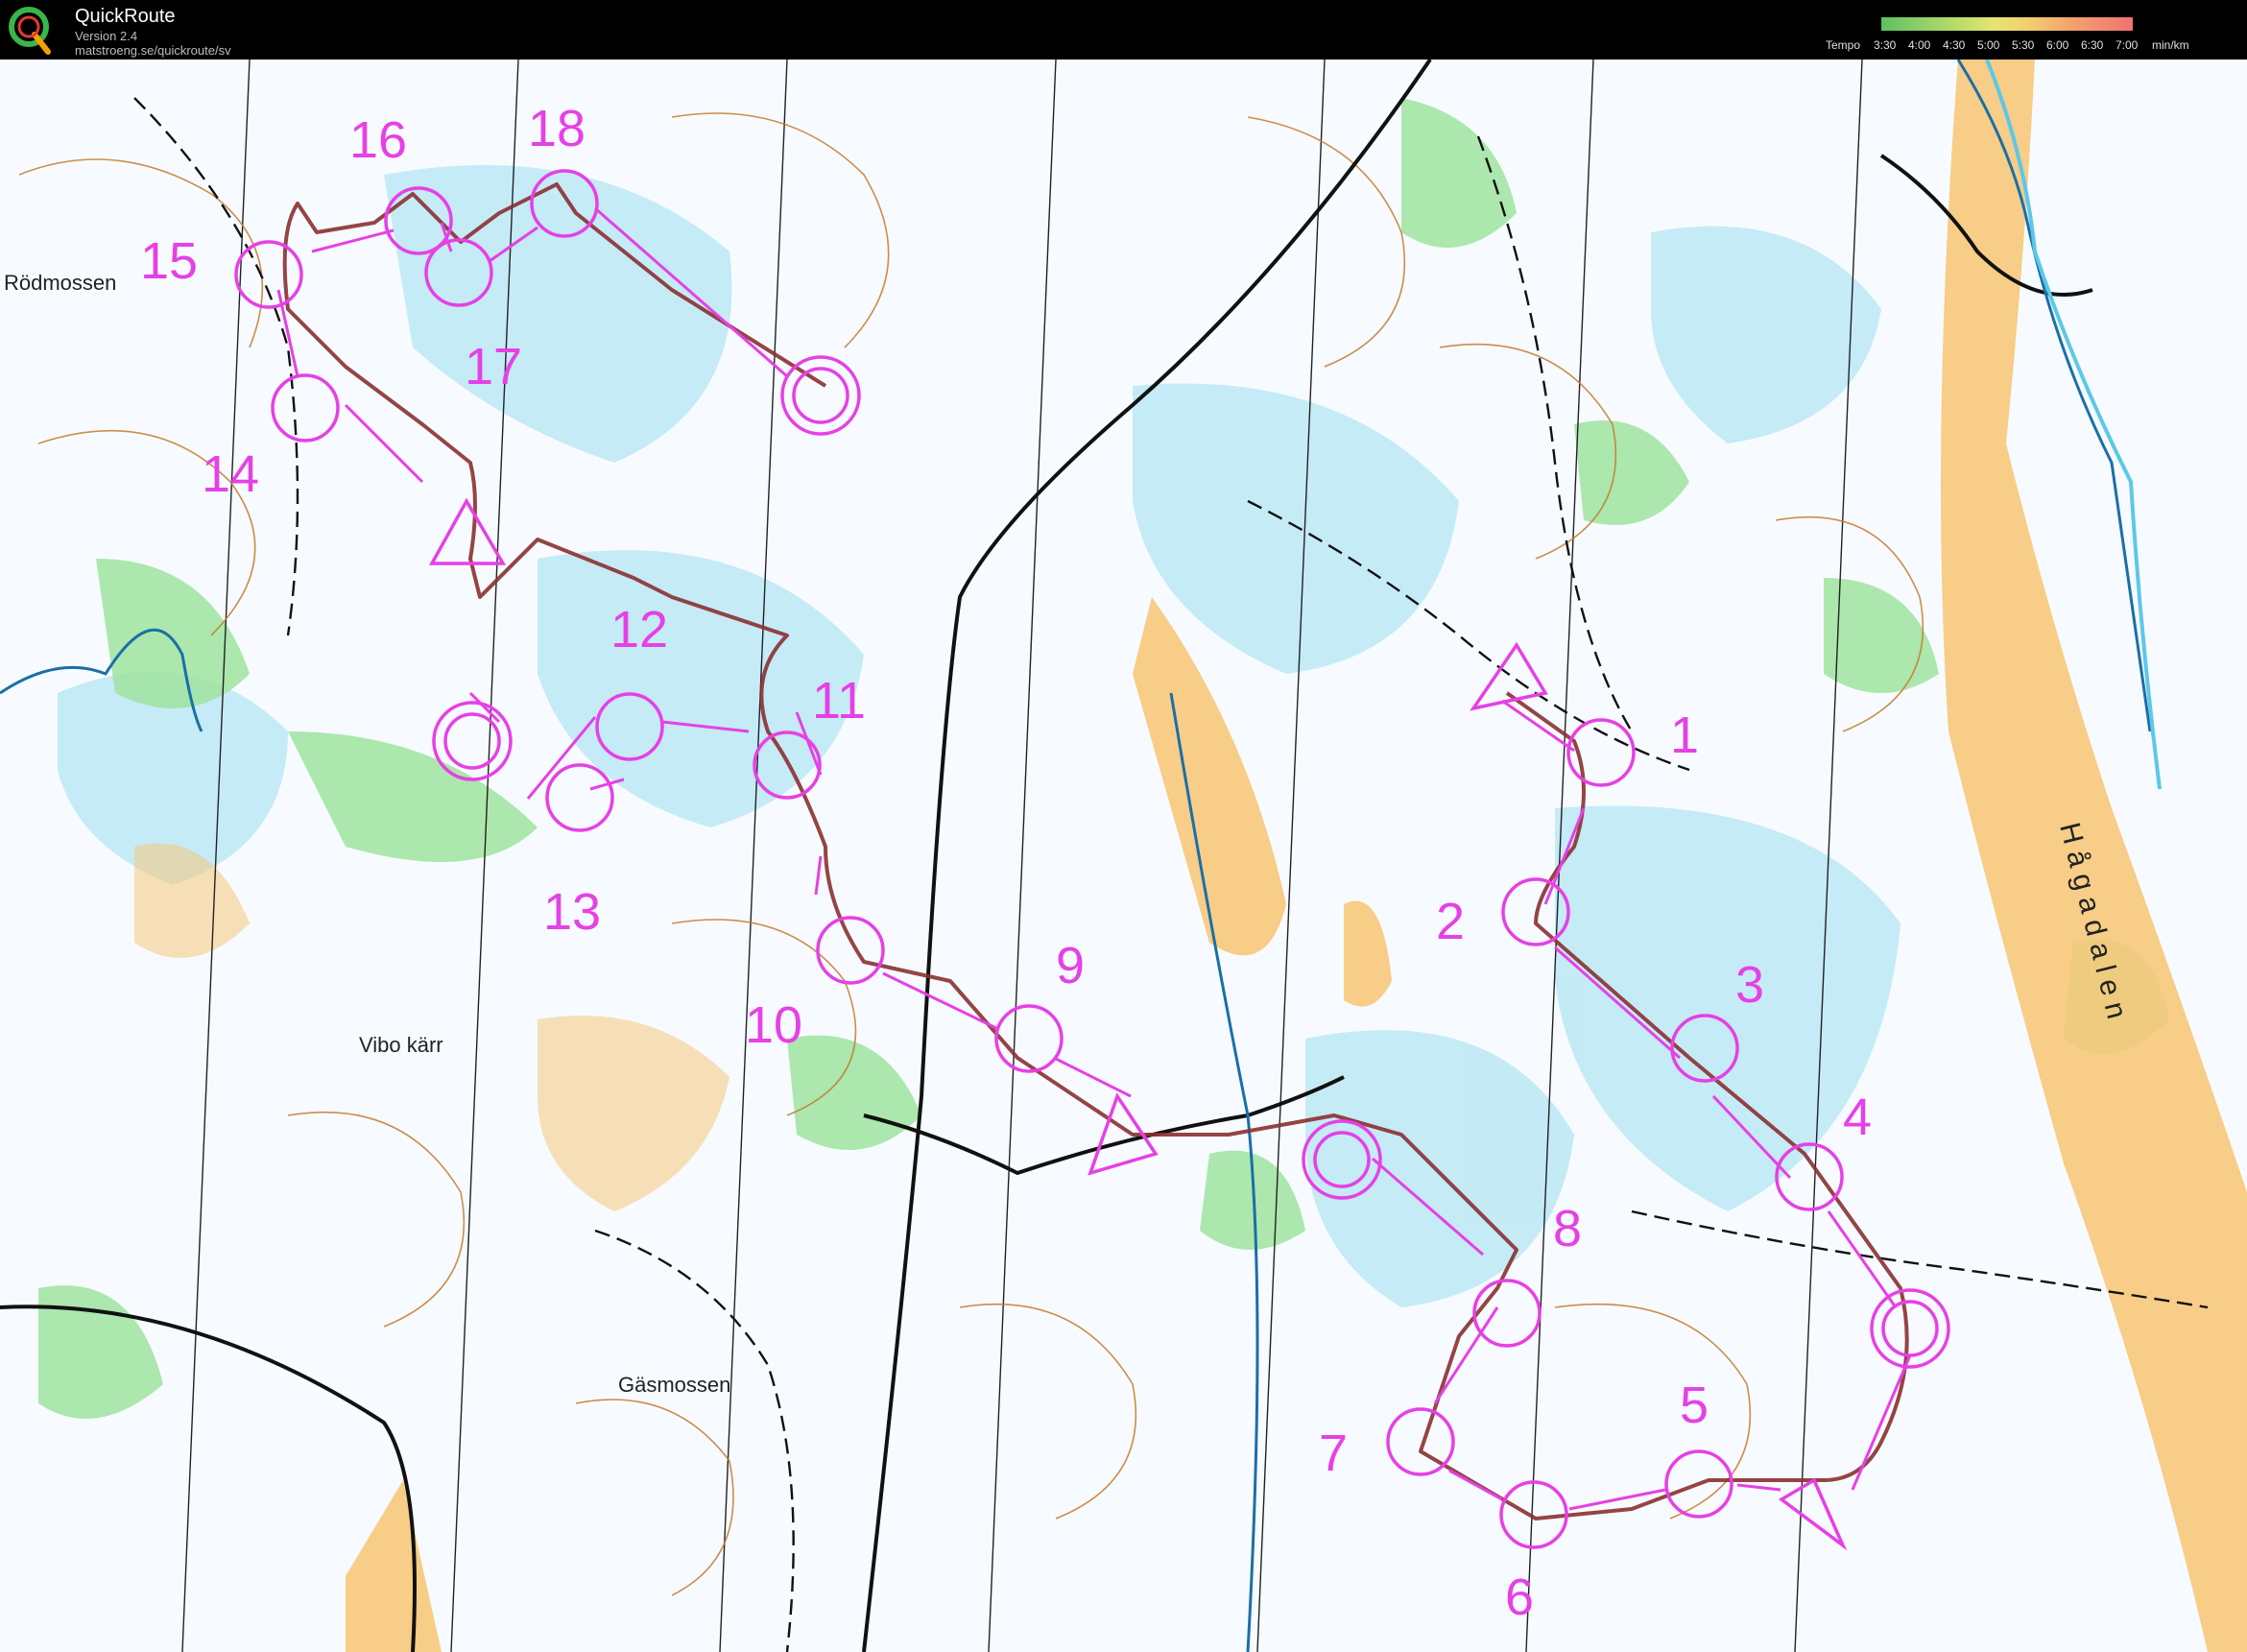 This screenshot has height=1652, width=2247. What do you see at coordinates (106, 36) in the screenshot?
I see `app-version: Version 2.4` at bounding box center [106, 36].